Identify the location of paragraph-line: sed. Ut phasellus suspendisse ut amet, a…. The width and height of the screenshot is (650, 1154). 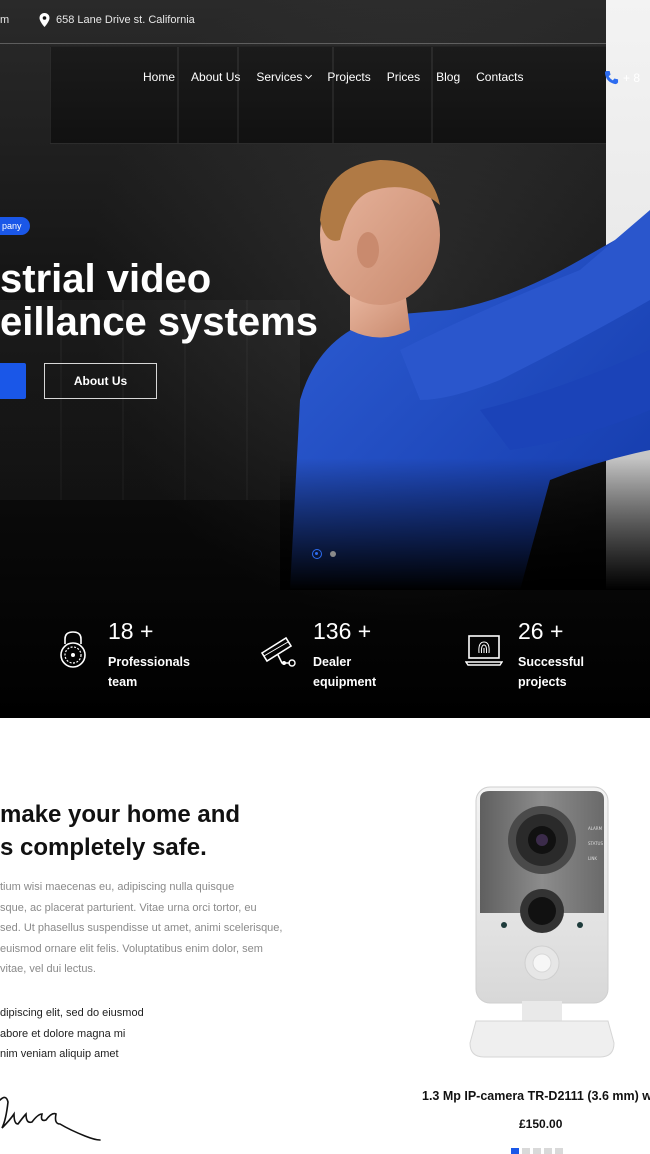
(141, 928).